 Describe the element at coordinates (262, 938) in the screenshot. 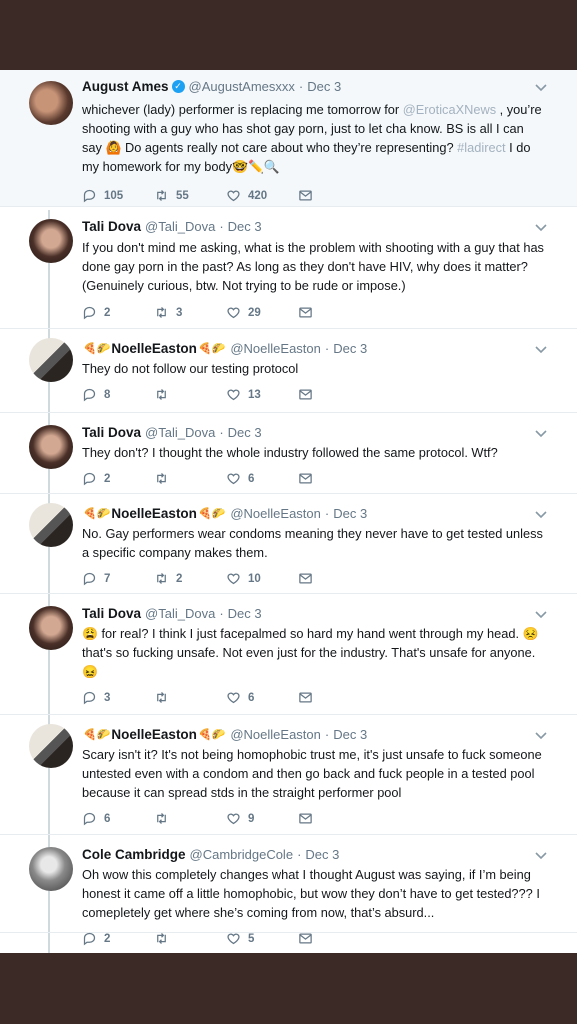

I see `like-button: 5` at that location.